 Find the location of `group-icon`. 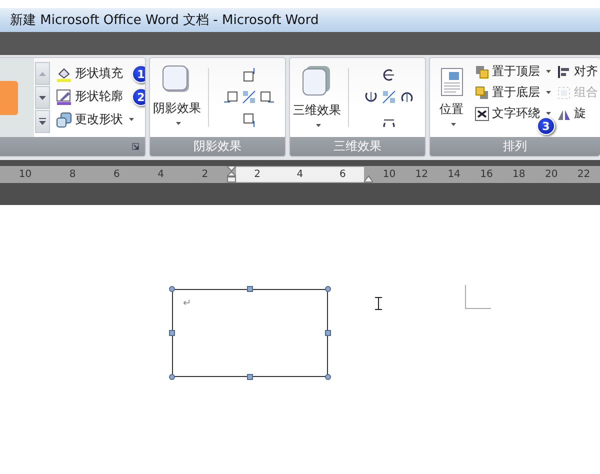

group-icon is located at coordinates (564, 93).